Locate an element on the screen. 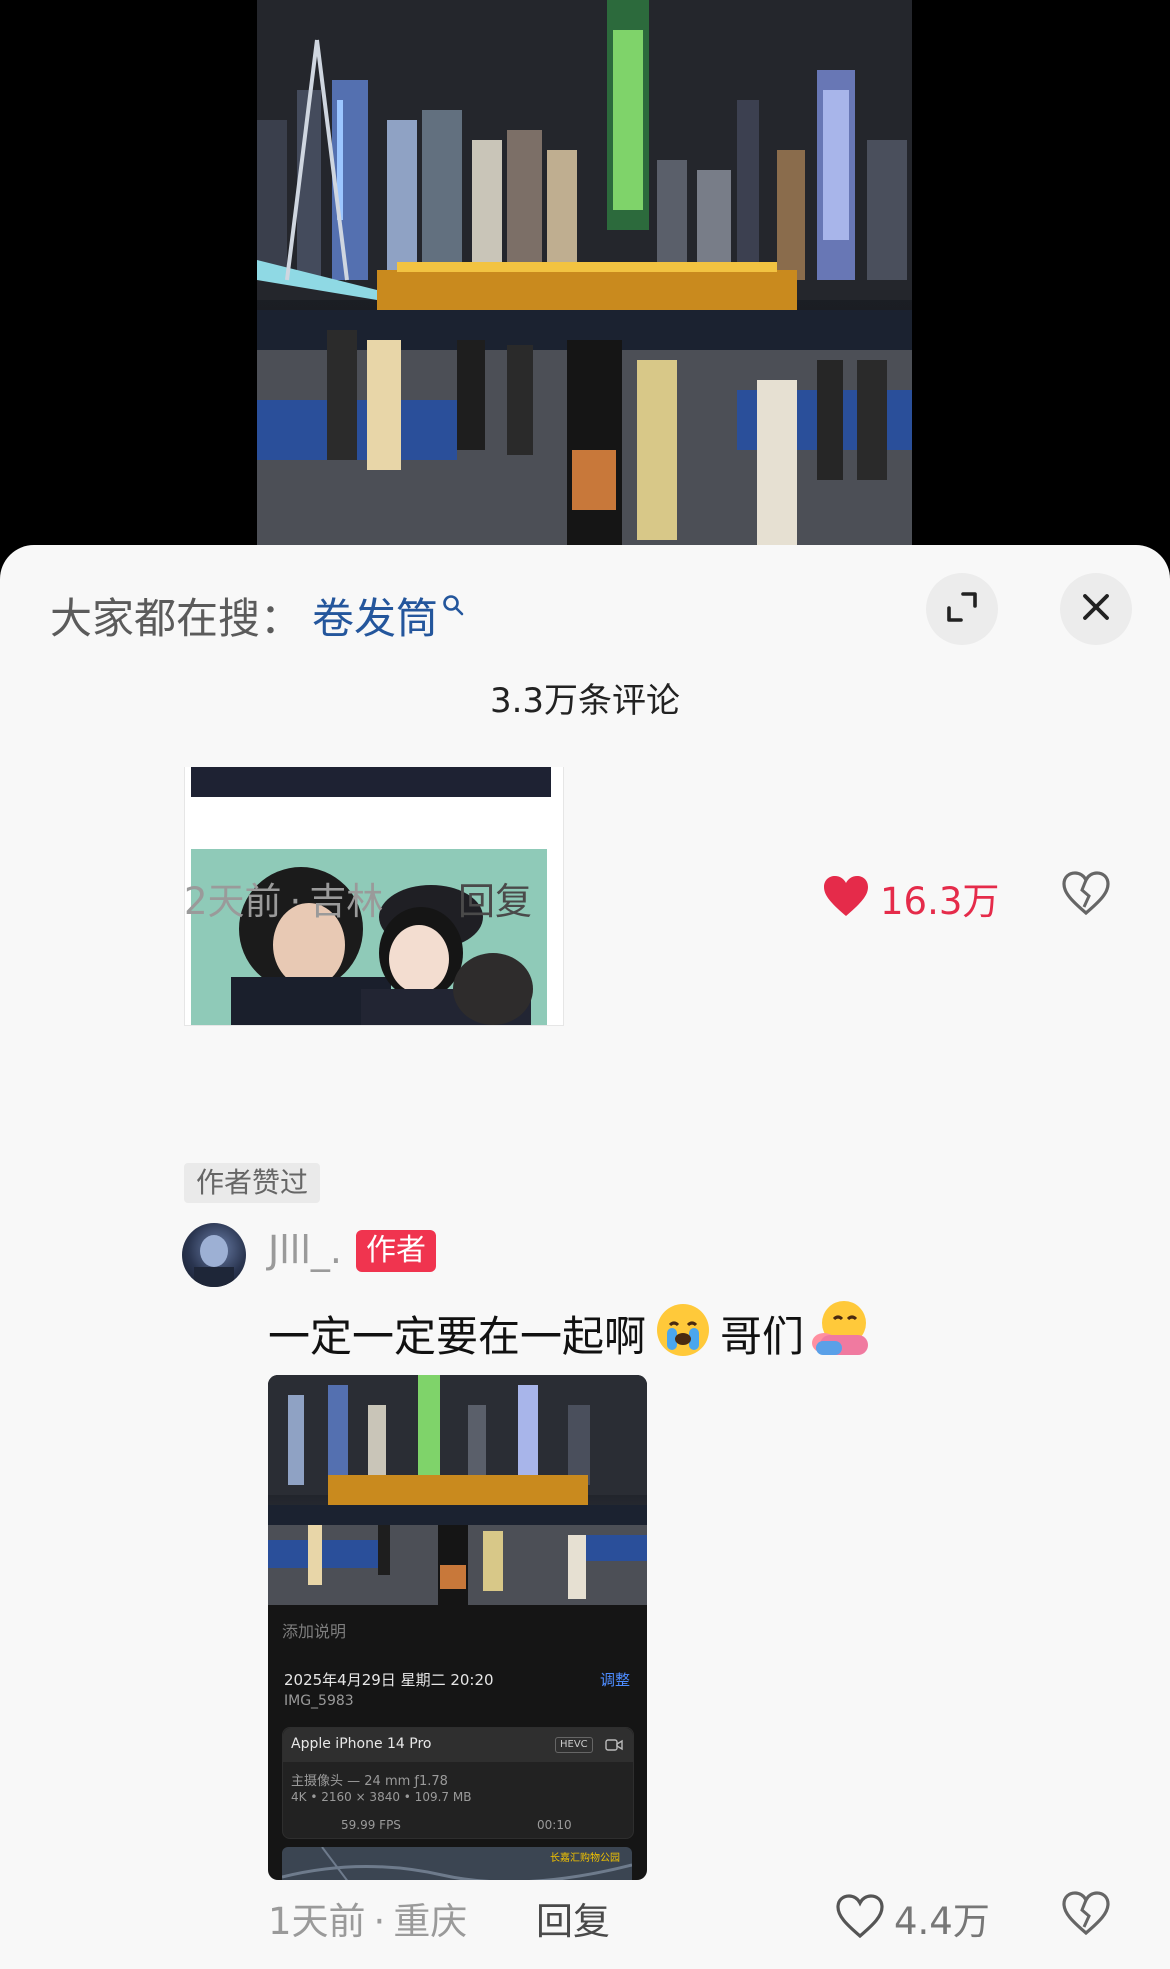  heart-filled-icon is located at coordinates (846, 898).